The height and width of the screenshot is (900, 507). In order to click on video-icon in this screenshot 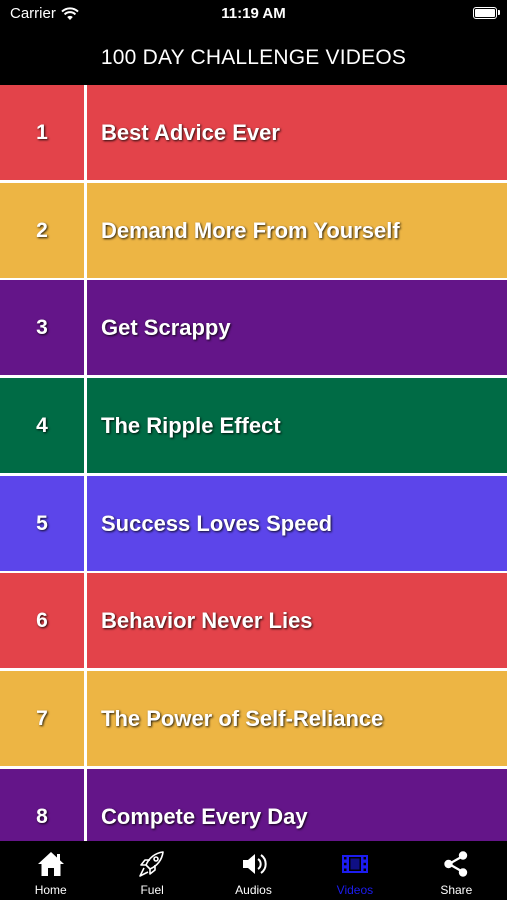, I will do `click(354, 864)`.